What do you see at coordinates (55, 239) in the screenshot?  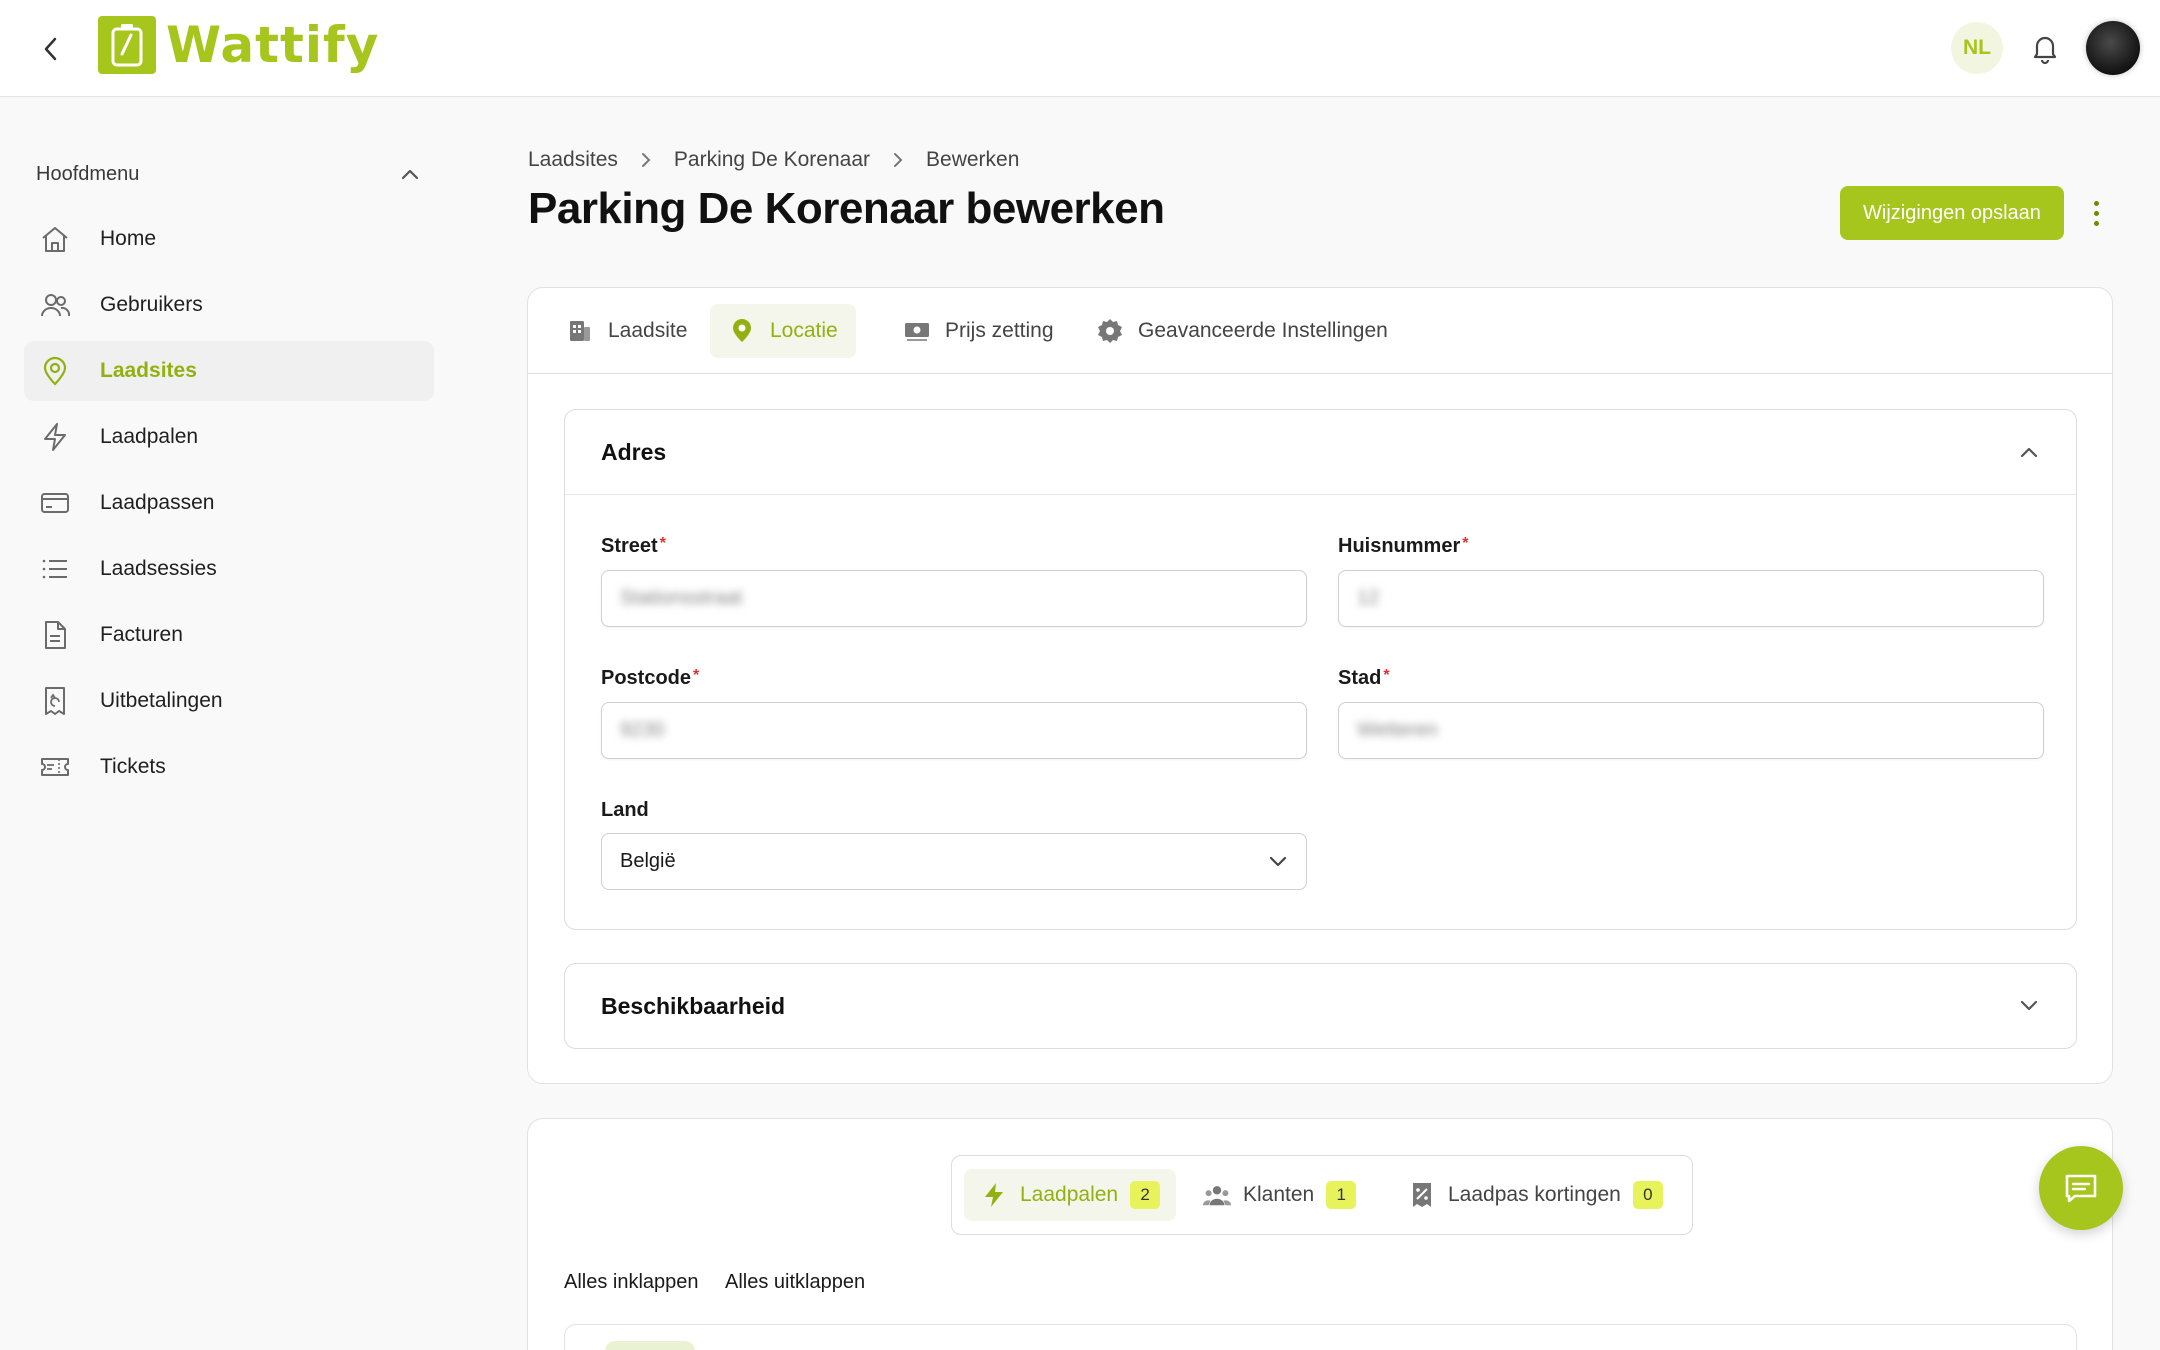 I see `home-icon` at bounding box center [55, 239].